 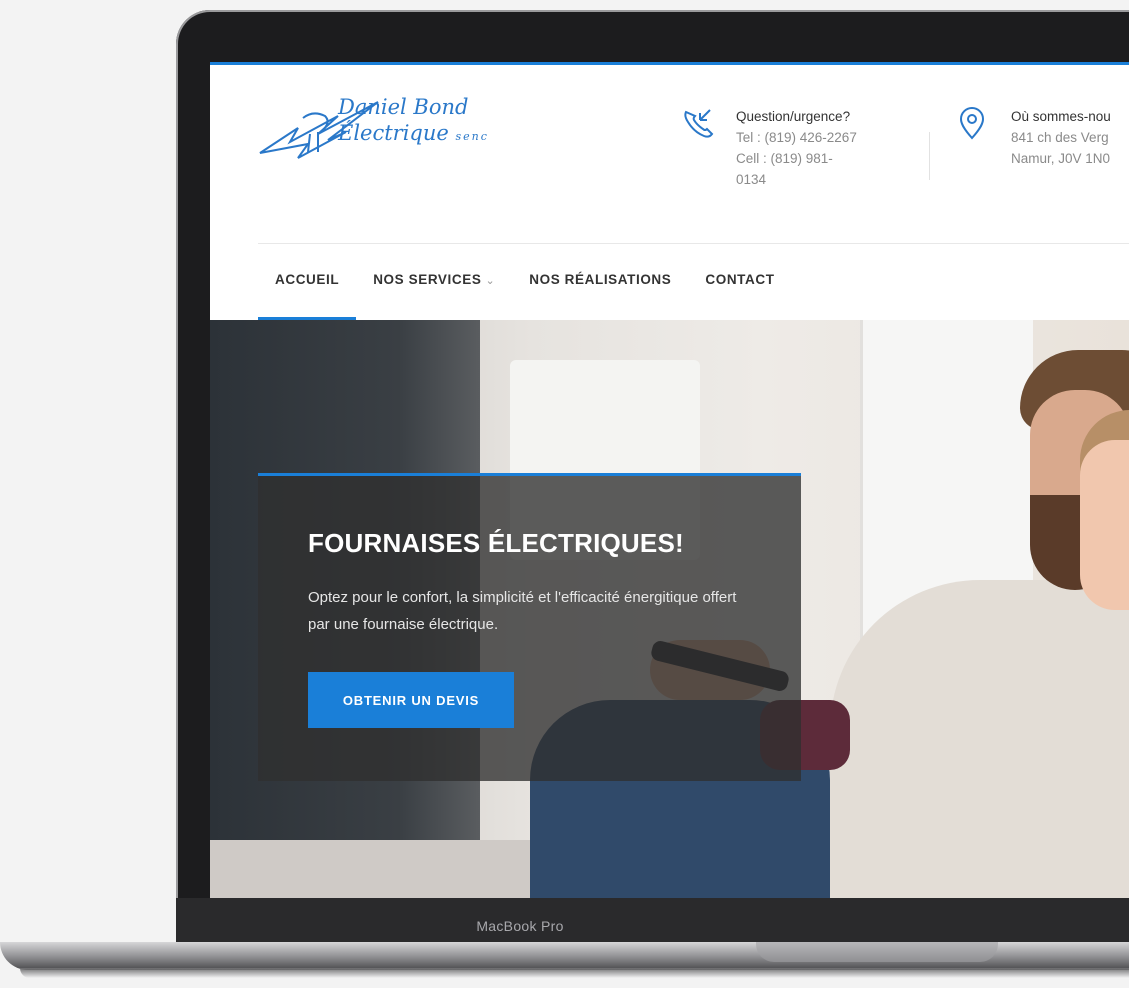 I want to click on nav-item-contact: CONTACT, so click(x=739, y=282).